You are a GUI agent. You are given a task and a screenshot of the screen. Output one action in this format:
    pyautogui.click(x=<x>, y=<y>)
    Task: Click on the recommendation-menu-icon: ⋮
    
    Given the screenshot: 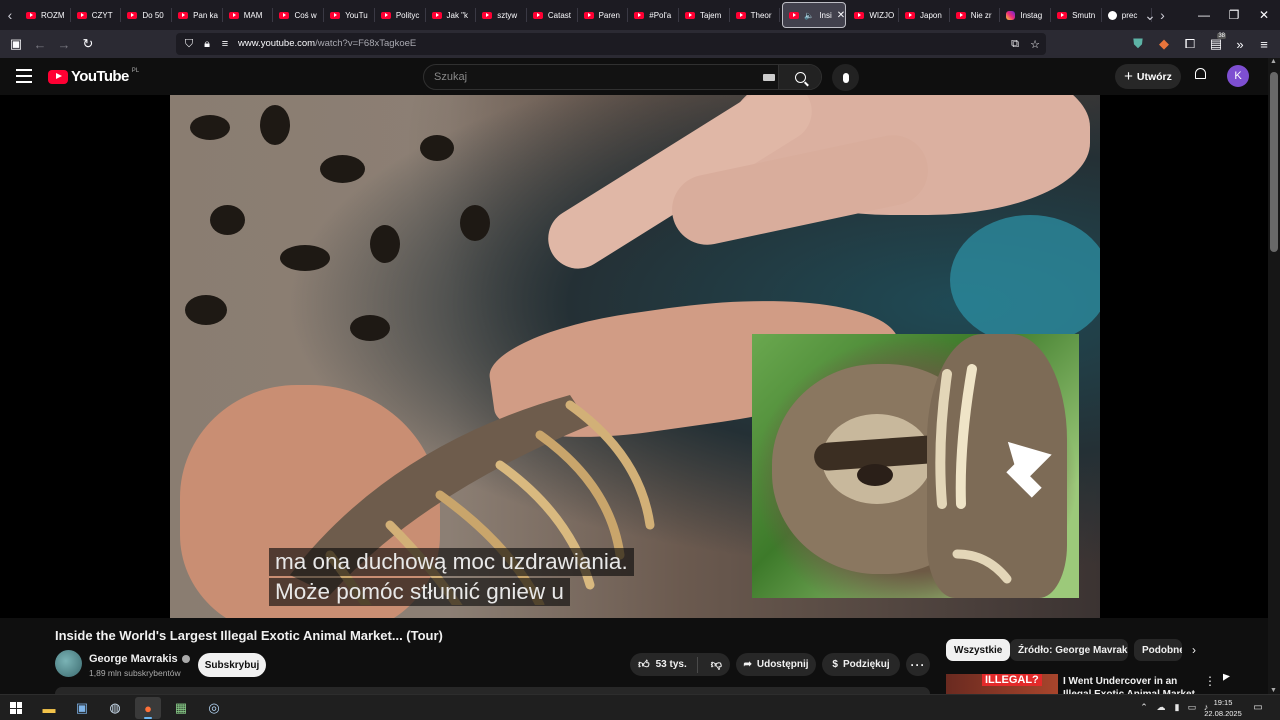 What is the action you would take?
    pyautogui.click(x=1210, y=681)
    